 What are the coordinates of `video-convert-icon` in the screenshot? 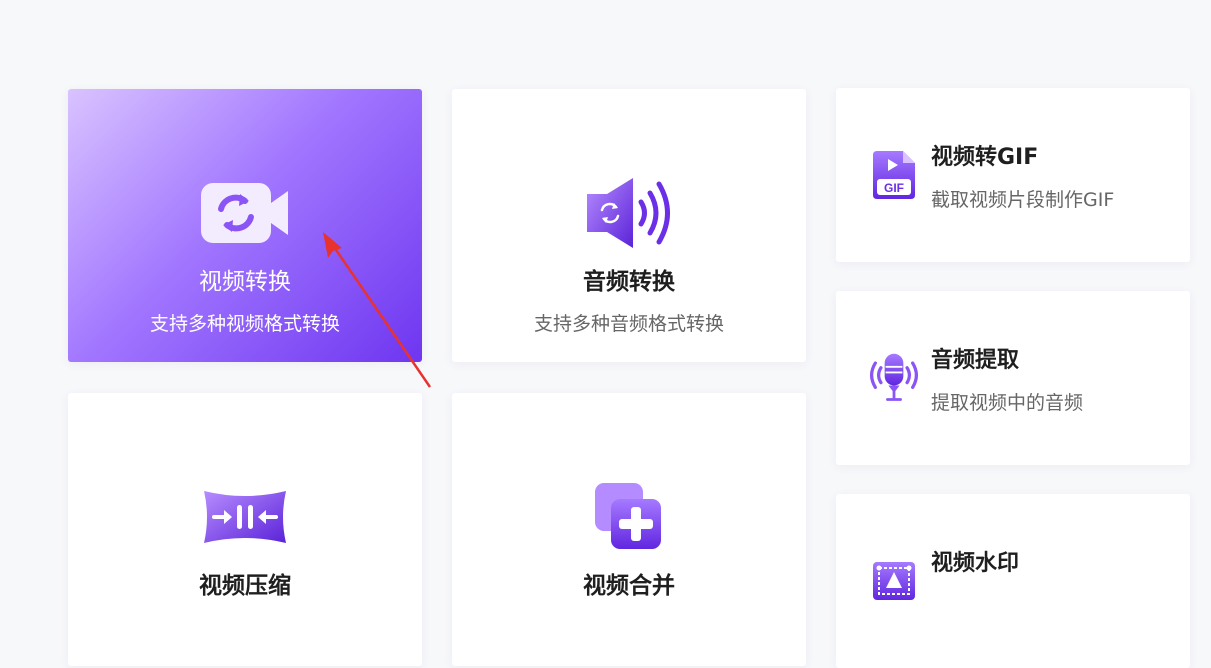 It's located at (245, 213).